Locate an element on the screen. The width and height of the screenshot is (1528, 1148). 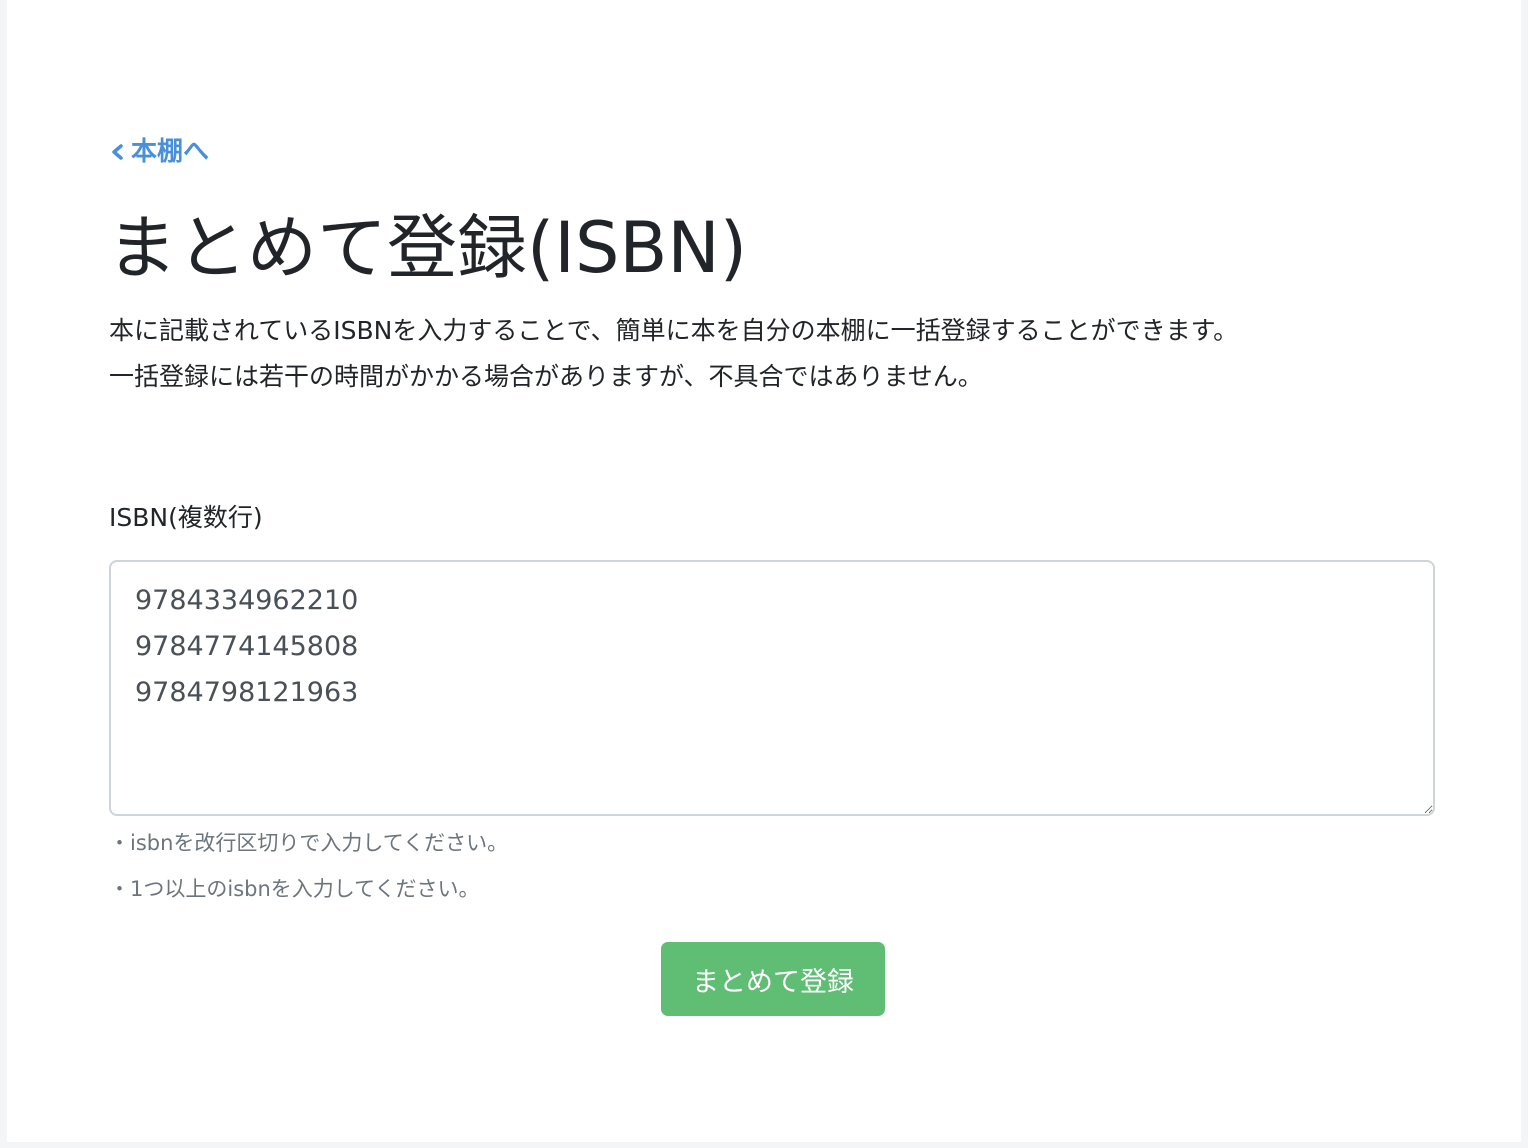
back-to-bookshelf-link: 本棚へ is located at coordinates (159, 152).